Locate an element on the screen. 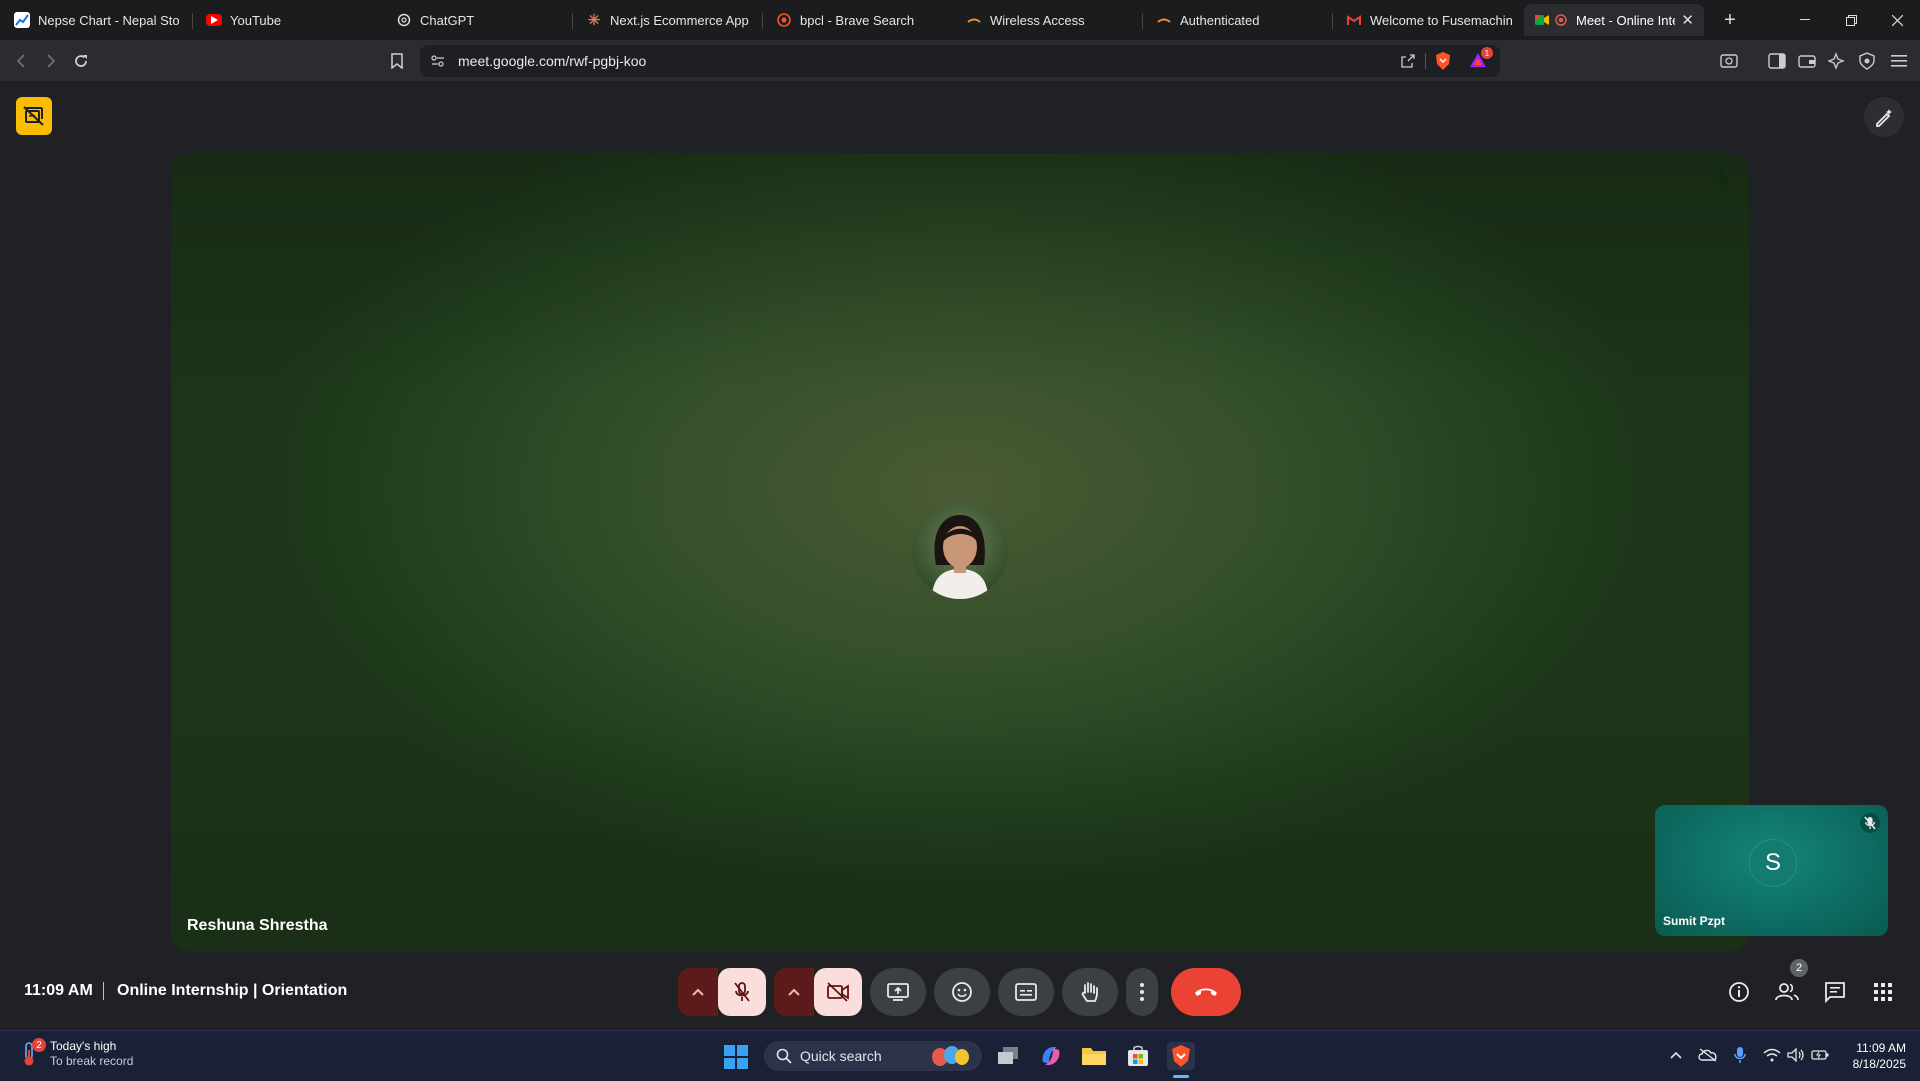 The width and height of the screenshot is (1920, 1081). site-settings-icon is located at coordinates (438, 63).